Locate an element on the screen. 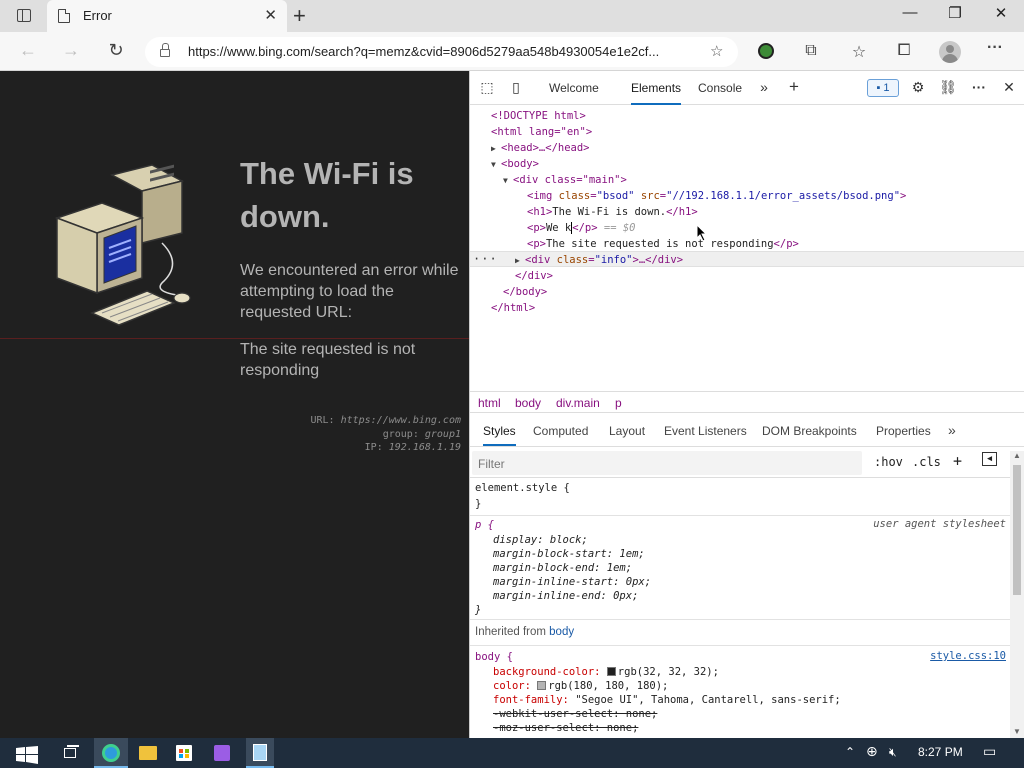  add-tab-icon: + is located at coordinates (794, 87).